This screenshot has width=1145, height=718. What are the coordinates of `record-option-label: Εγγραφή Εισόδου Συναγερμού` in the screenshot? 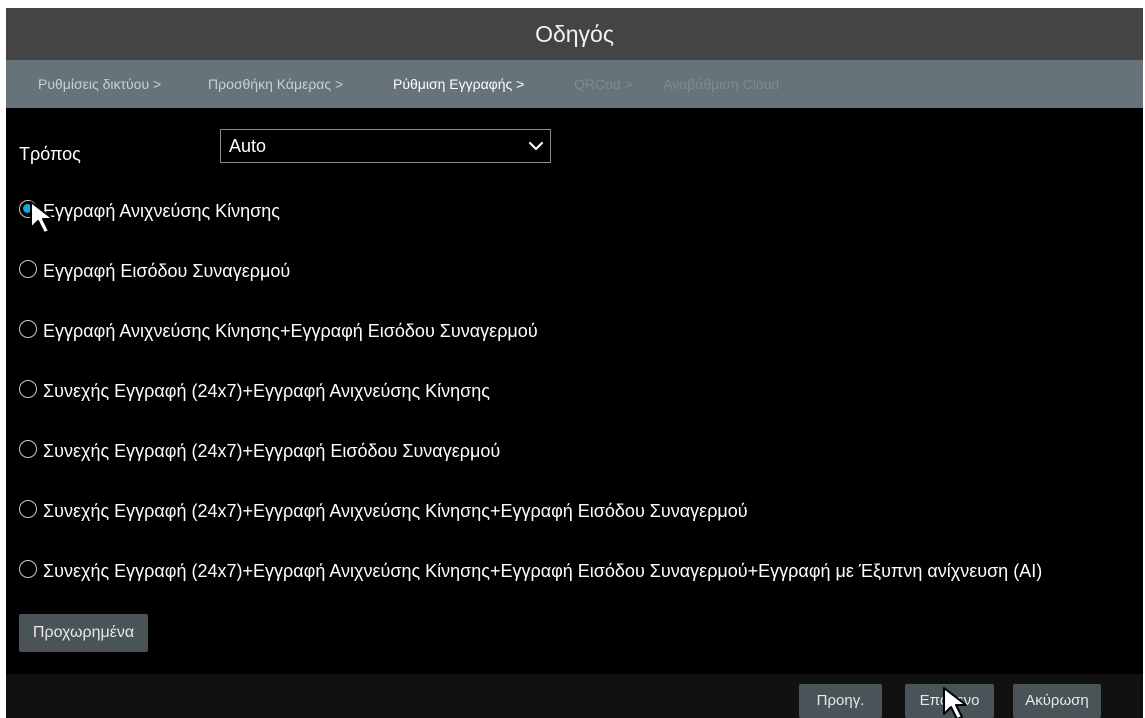 It's located at (167, 271).